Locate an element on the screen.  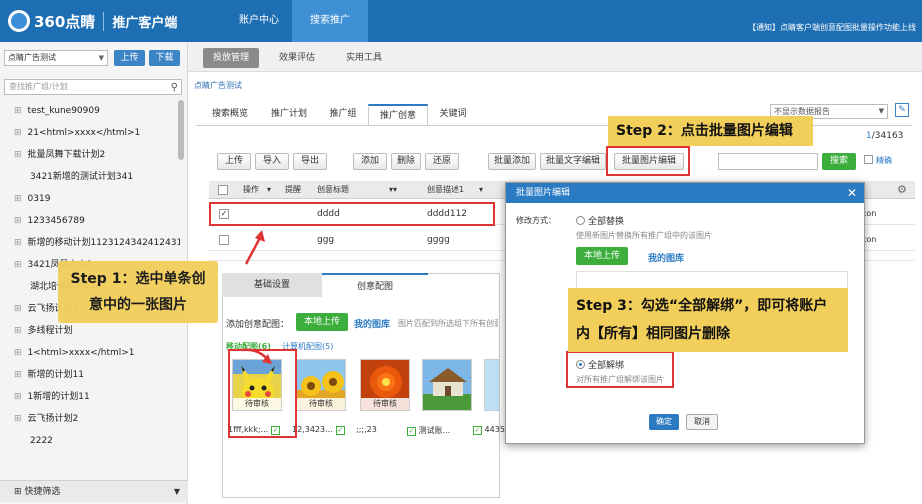
add-button: 添加 is located at coordinates (370, 161).